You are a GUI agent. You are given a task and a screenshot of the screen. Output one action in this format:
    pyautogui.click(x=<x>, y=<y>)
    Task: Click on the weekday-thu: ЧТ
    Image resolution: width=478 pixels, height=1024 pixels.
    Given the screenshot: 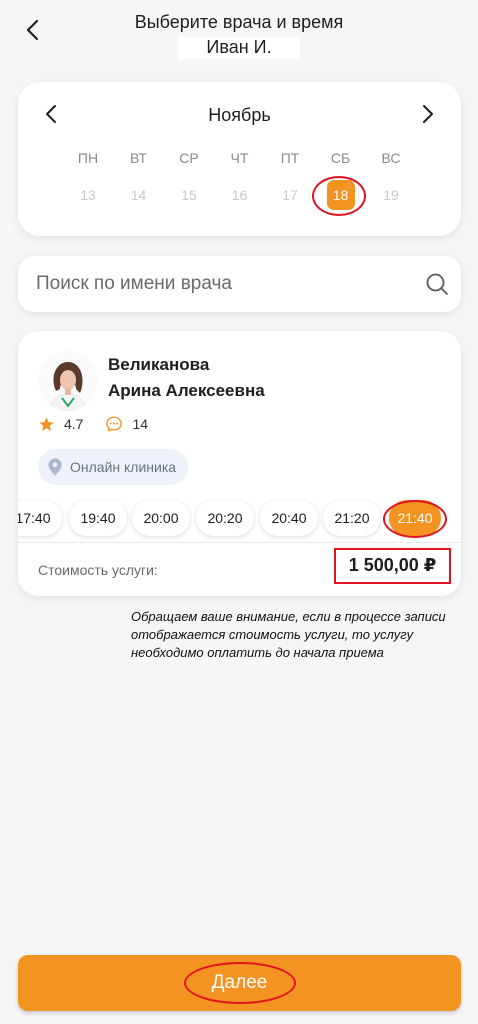 What is the action you would take?
    pyautogui.click(x=239, y=158)
    